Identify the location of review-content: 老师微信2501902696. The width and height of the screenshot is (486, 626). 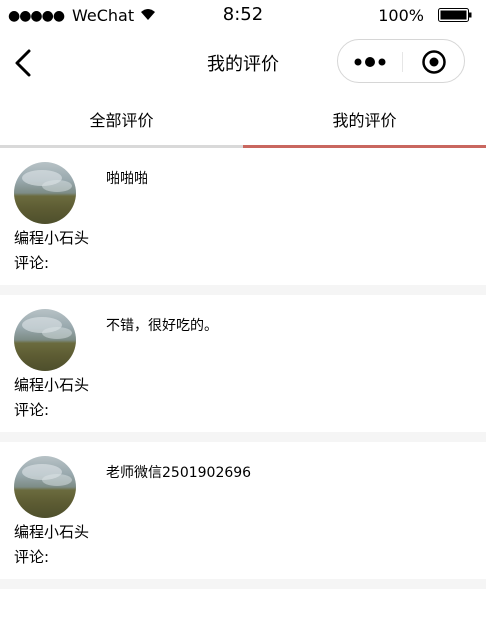
(179, 473).